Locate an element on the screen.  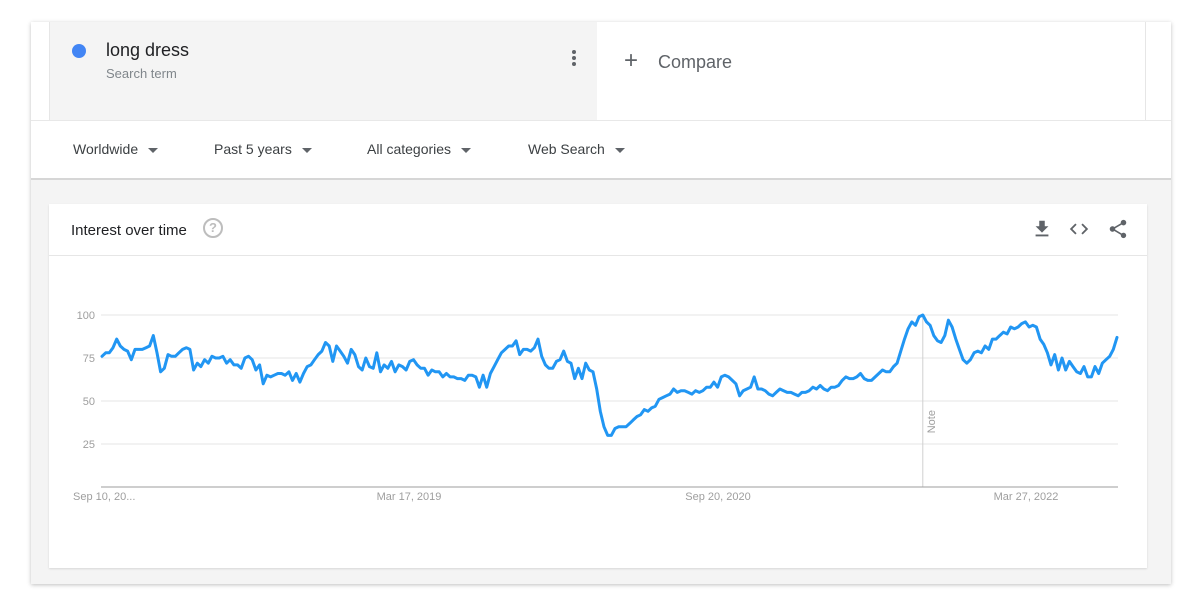
search-term-card: long dress Search term is located at coordinates (323, 71).